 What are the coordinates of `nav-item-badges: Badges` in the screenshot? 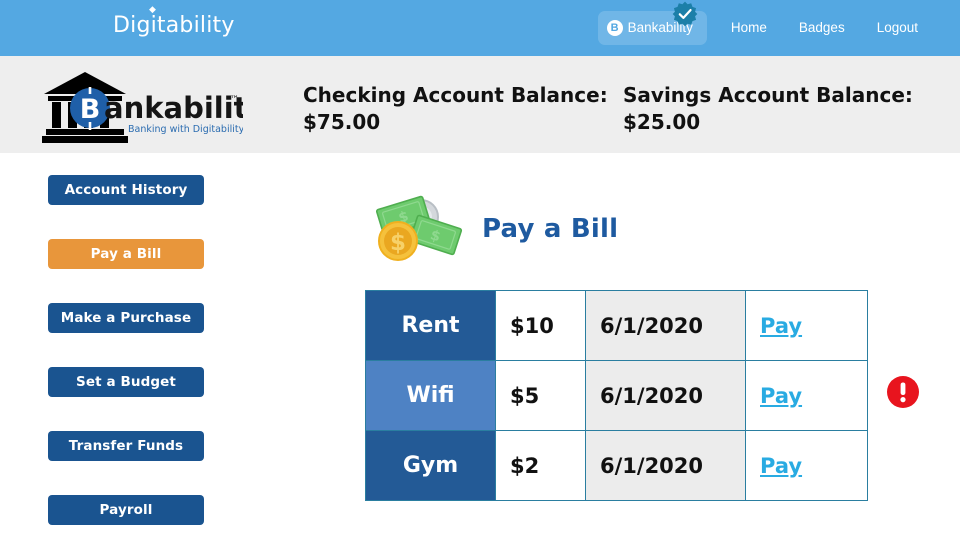 It's located at (822, 28).